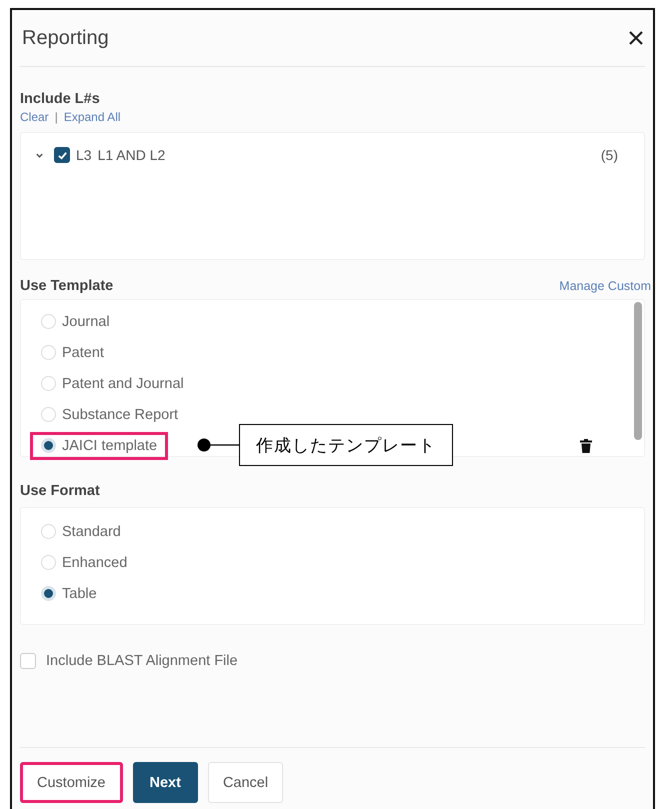 The image size is (659, 809). What do you see at coordinates (110, 446) in the screenshot?
I see `option-label: JAICI template` at bounding box center [110, 446].